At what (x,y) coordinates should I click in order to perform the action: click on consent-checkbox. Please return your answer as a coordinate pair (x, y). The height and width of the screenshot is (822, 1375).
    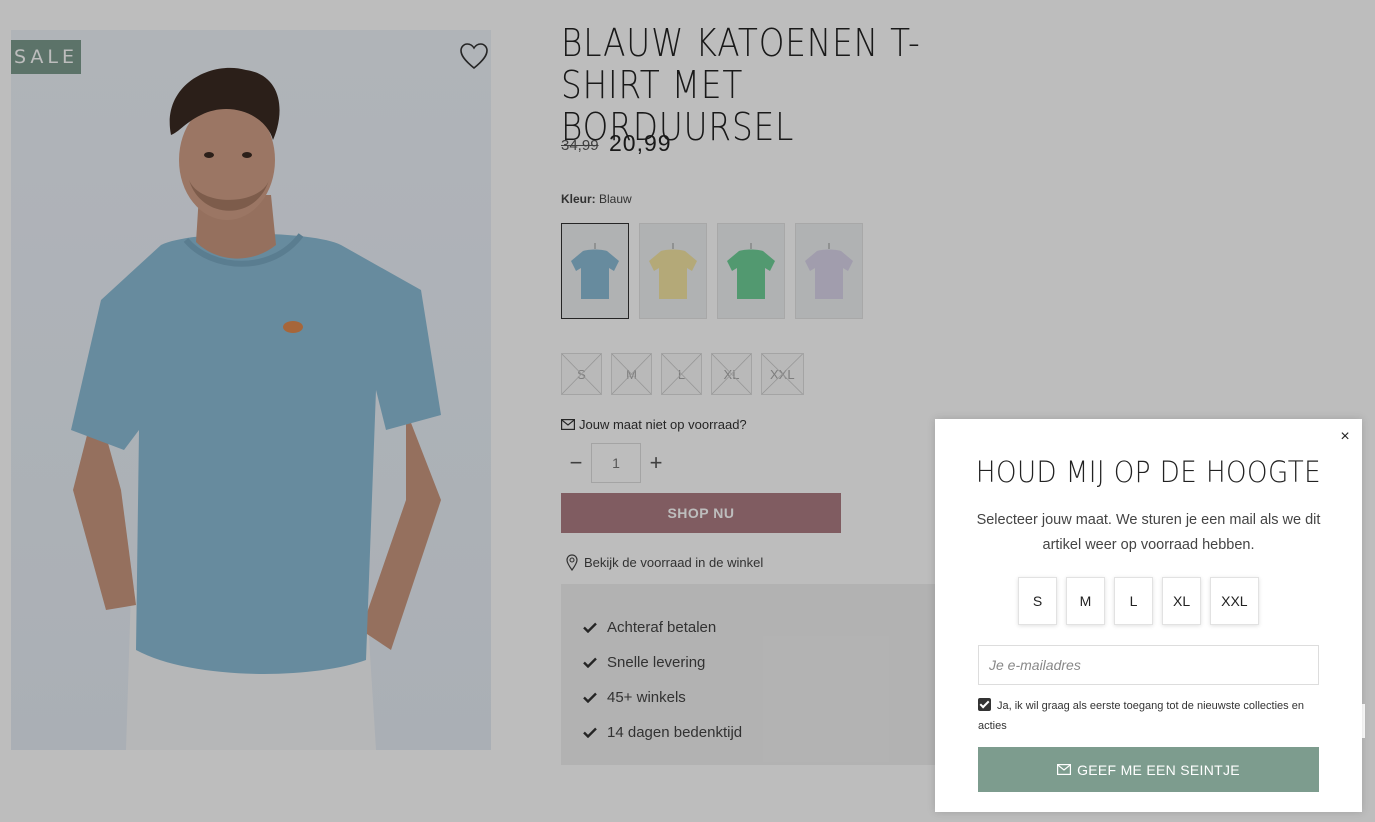
    Looking at the image, I should click on (984, 704).